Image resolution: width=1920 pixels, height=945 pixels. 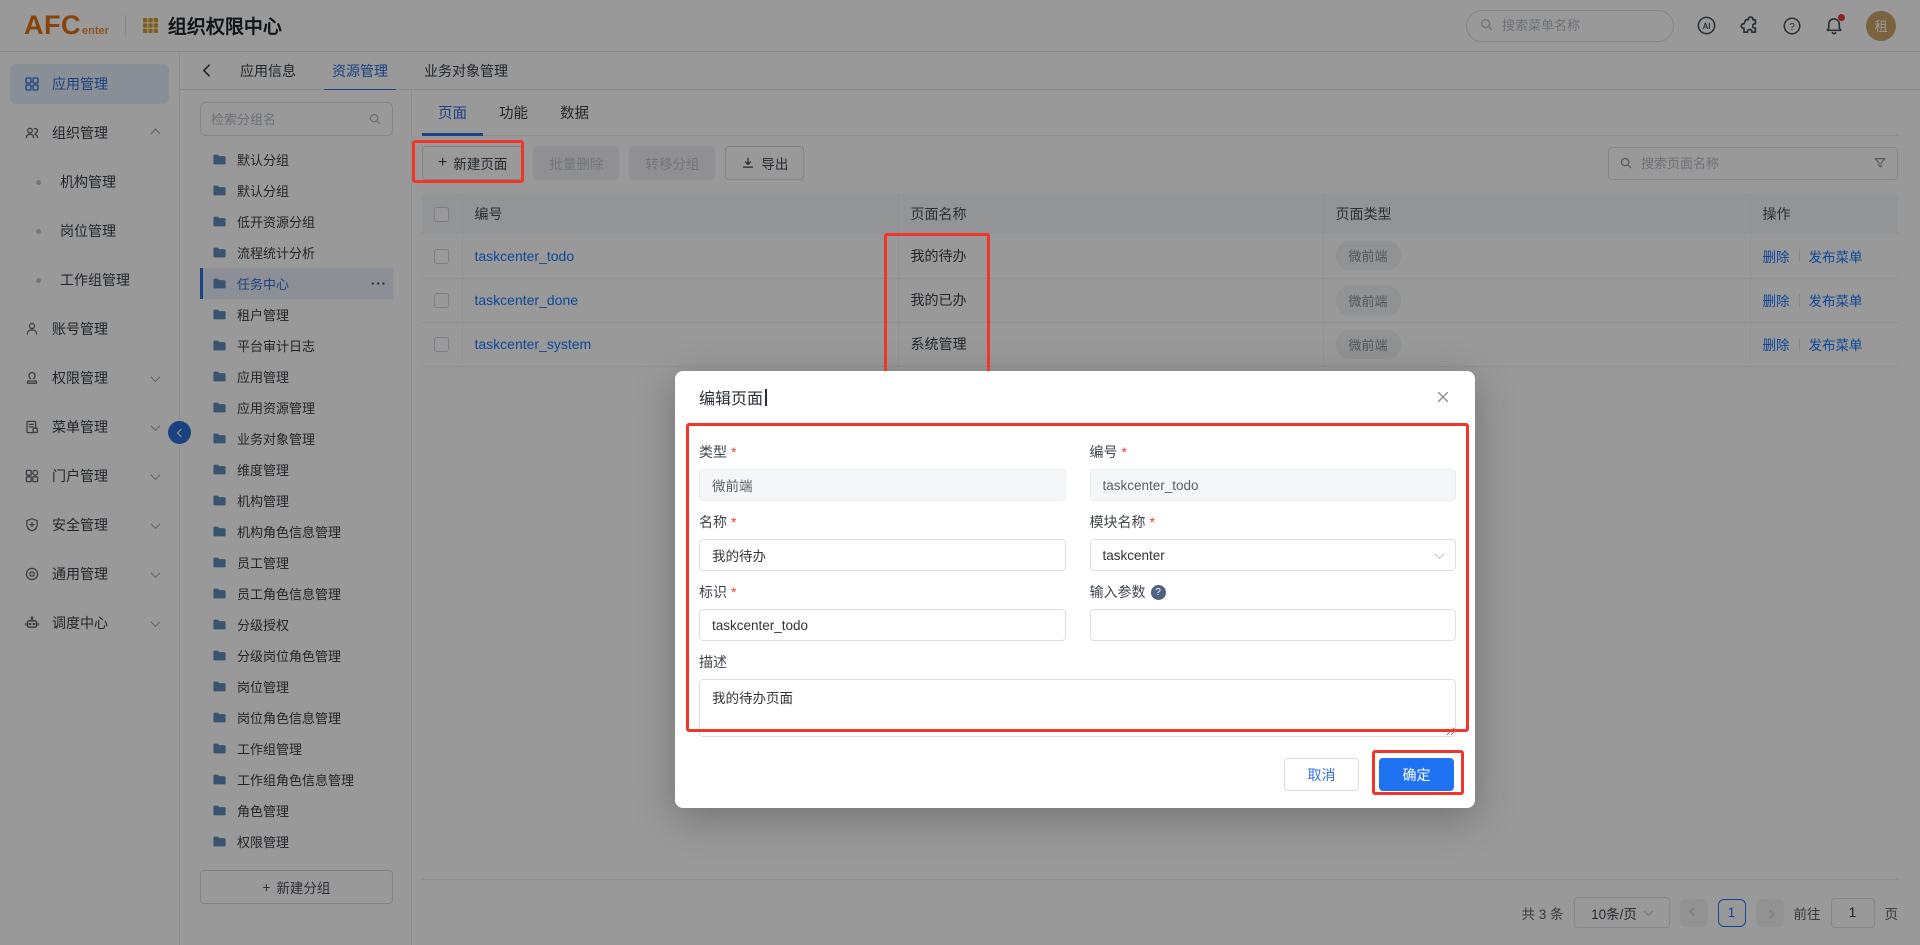 I want to click on field-name-label: 名称, so click(x=882, y=522).